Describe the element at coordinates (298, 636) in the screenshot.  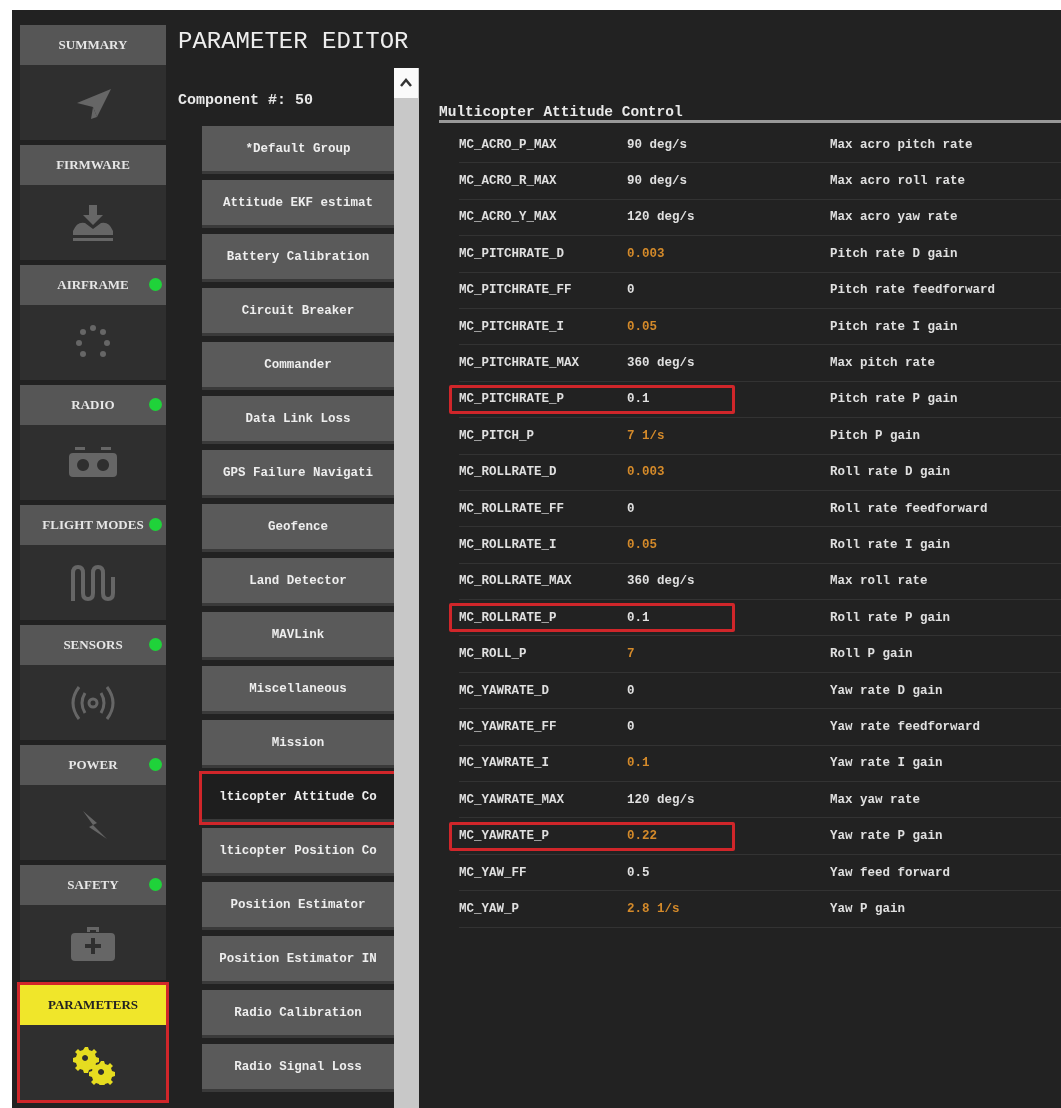
I see `group-button: MAVLink` at that location.